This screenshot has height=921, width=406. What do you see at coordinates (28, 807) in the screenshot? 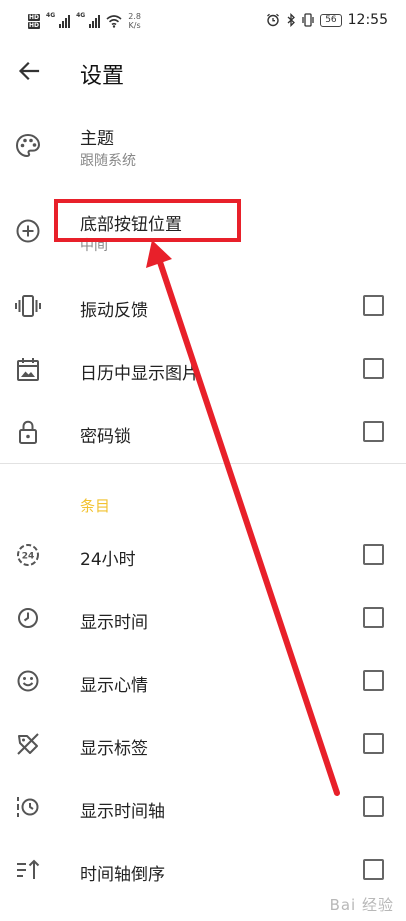
I see `timeline-icon` at bounding box center [28, 807].